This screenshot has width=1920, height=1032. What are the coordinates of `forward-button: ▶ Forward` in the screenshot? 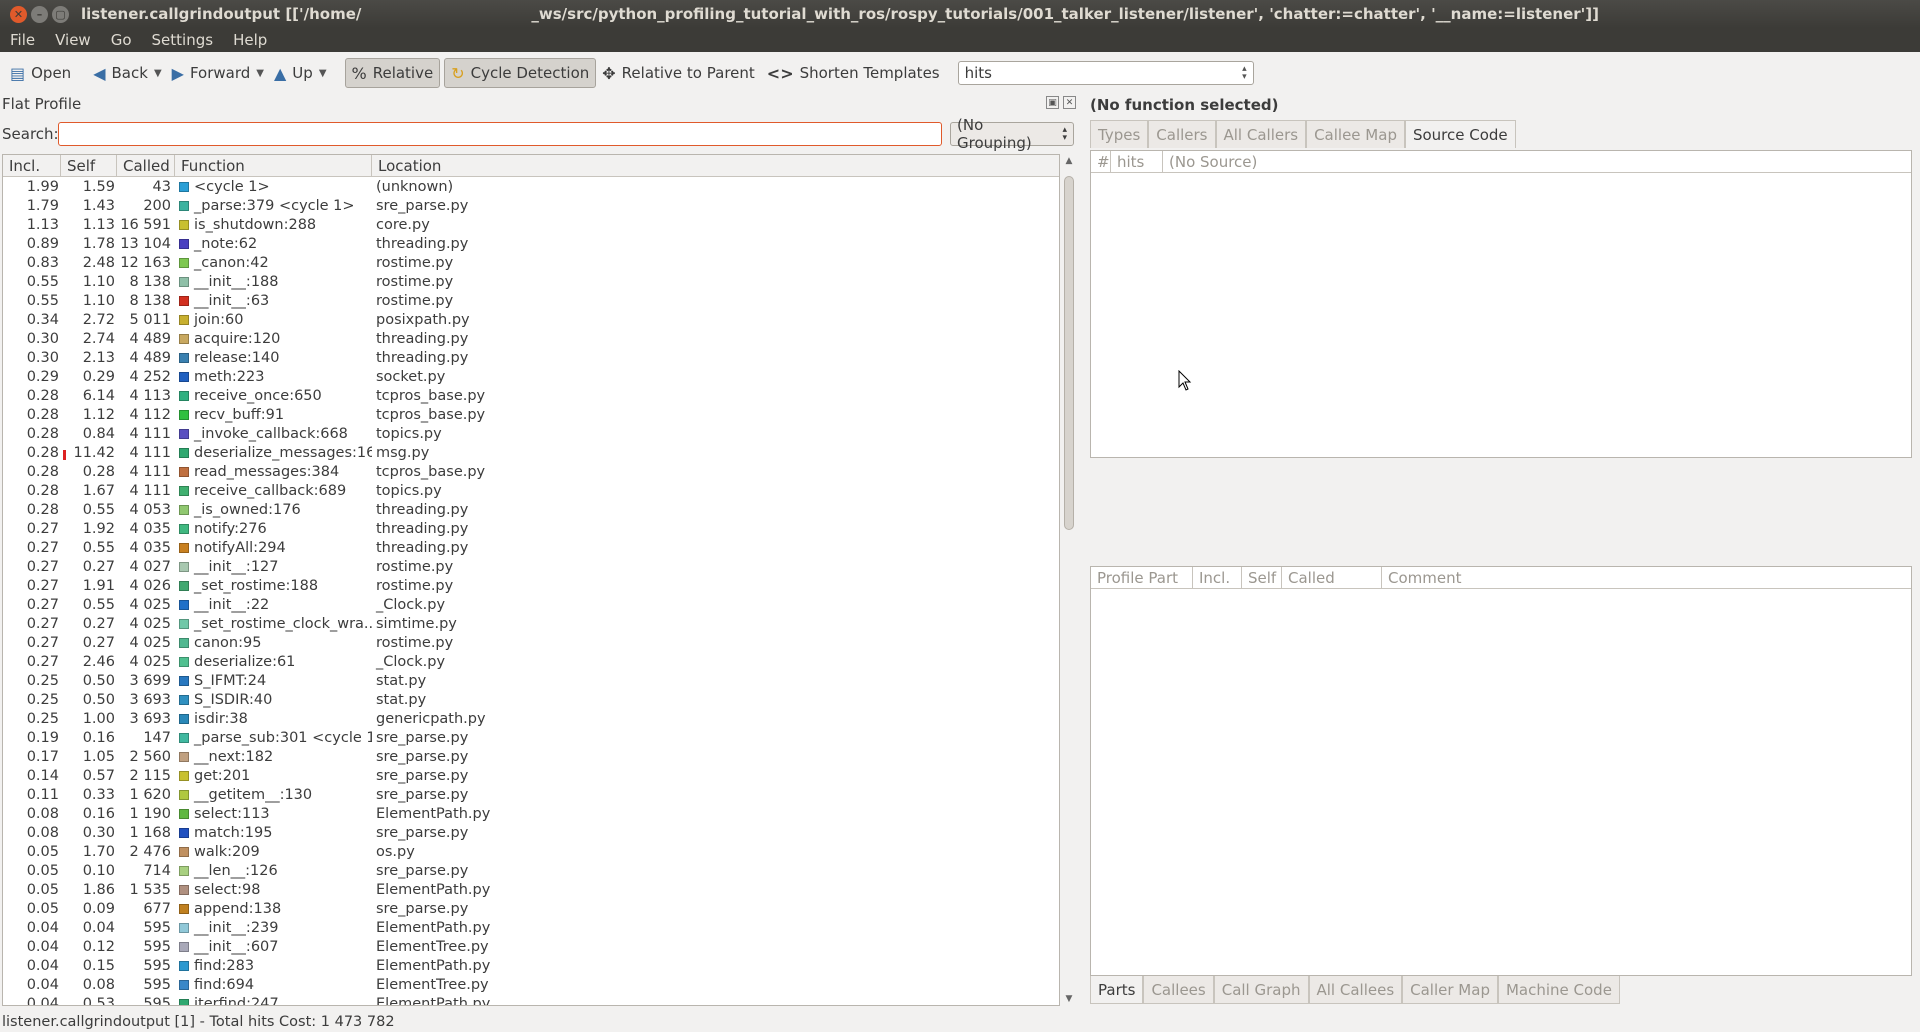 It's located at (211, 73).